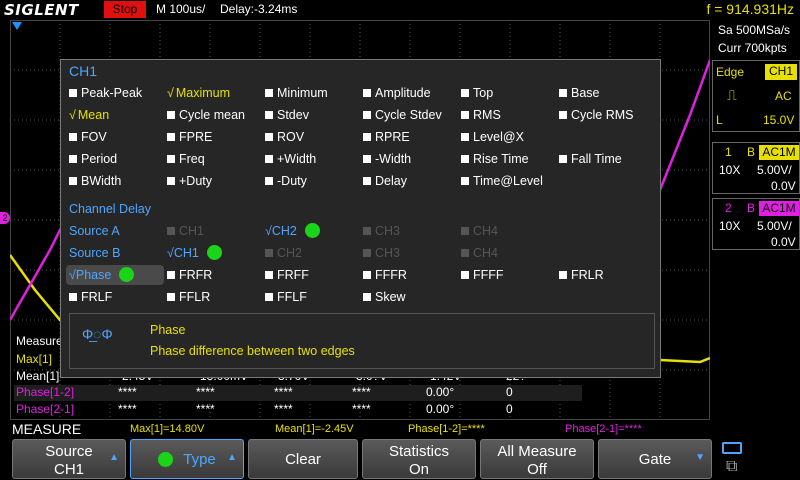  What do you see at coordinates (537, 469) in the screenshot?
I see `softkey-value: Off` at bounding box center [537, 469].